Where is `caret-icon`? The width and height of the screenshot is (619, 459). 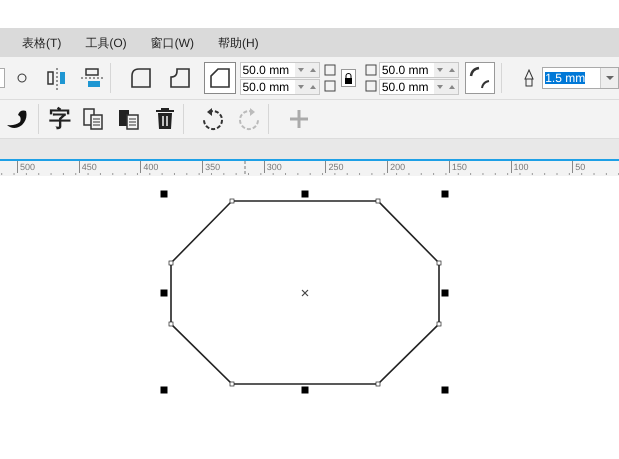 caret-icon is located at coordinates (610, 78).